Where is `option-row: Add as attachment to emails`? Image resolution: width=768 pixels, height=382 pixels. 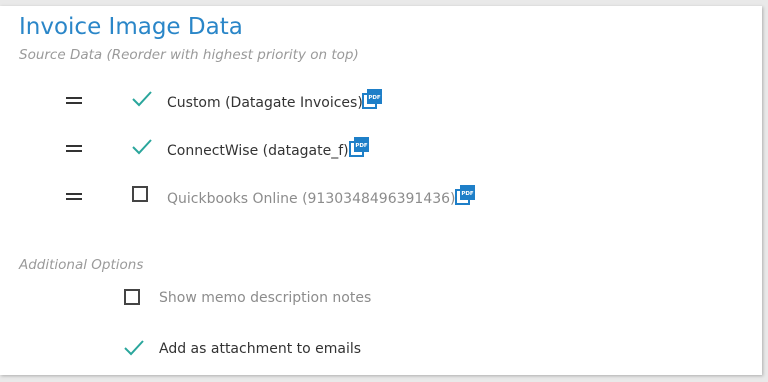
option-row: Add as attachment to emails is located at coordinates (280, 353).